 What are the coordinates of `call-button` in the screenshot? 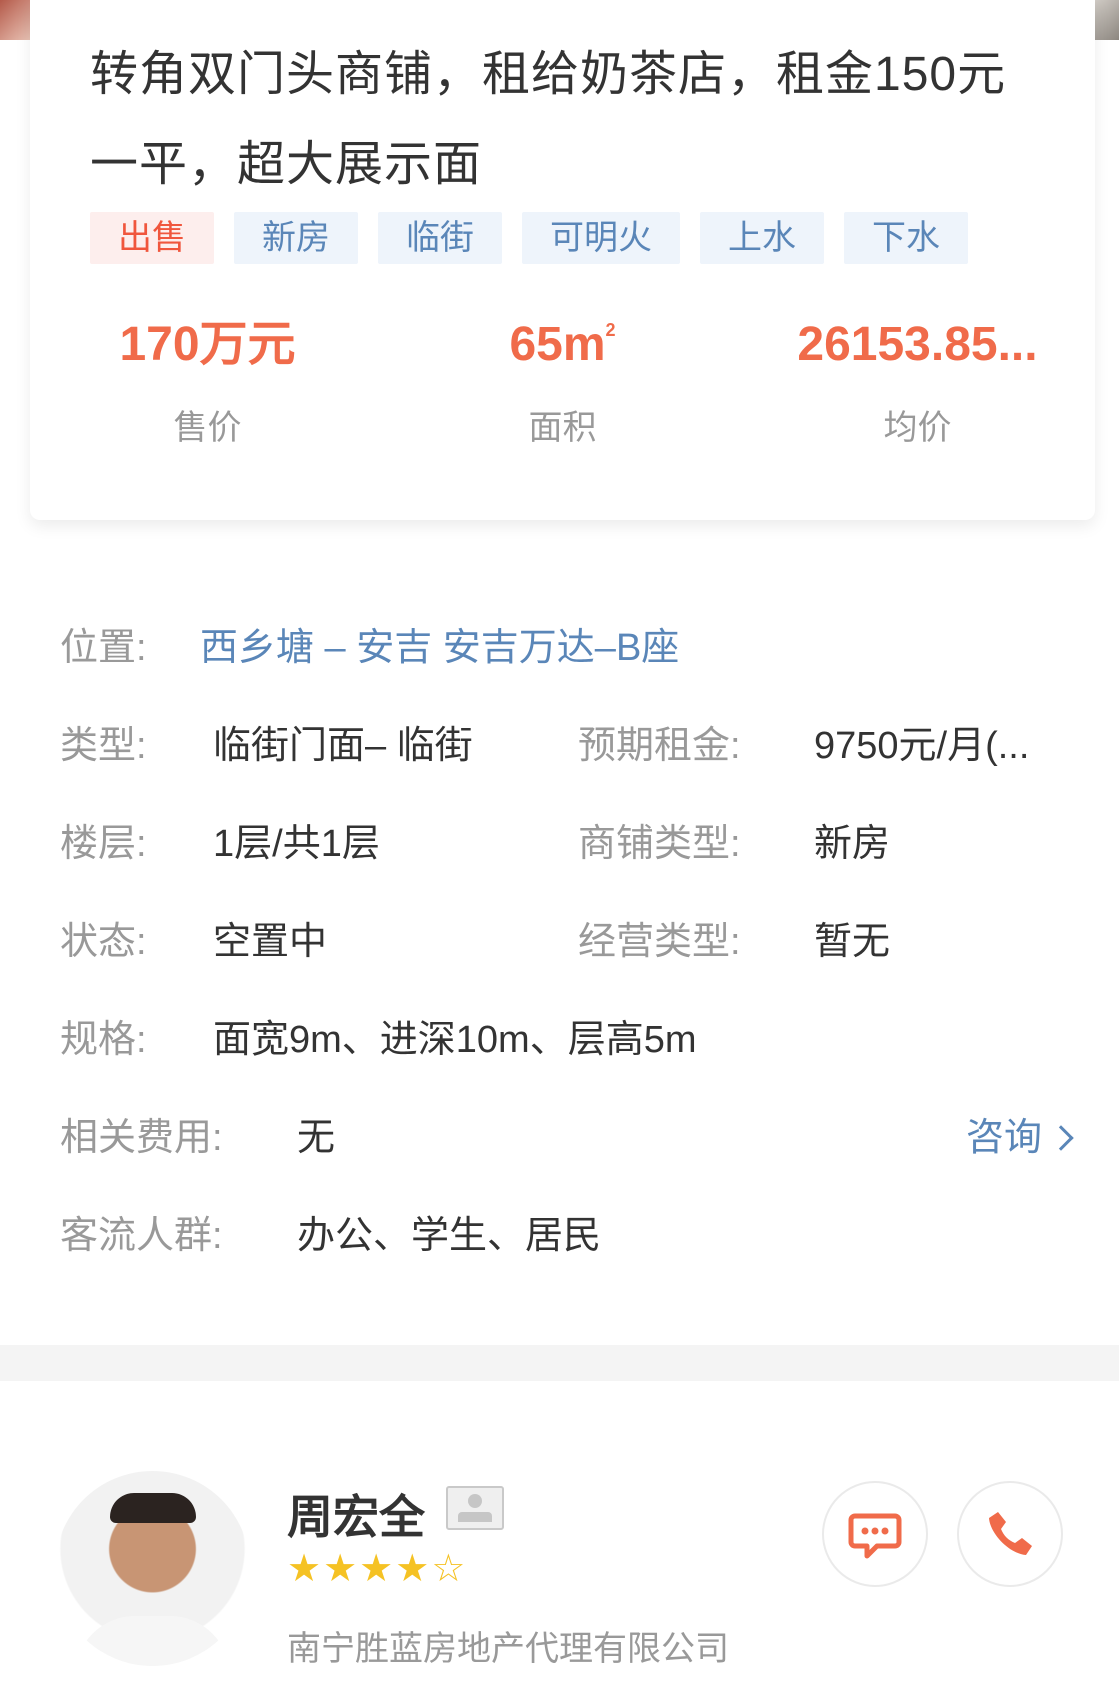 It's located at (1010, 1534).